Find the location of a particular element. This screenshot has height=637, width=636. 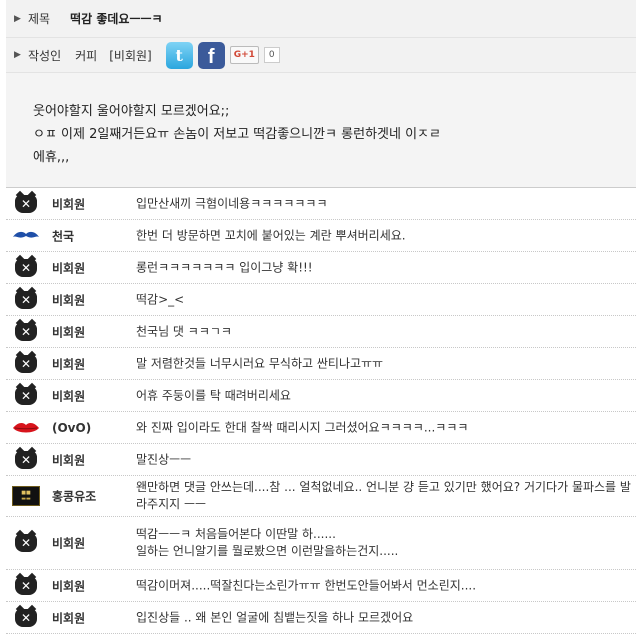

post-line: ㅇㅍ 이제 2일째거든요ㅠ 손놈이 저보고 떡감좋으니깐ㅋ 롱런하겟네 이ㅈㄹ is located at coordinates (237, 134).